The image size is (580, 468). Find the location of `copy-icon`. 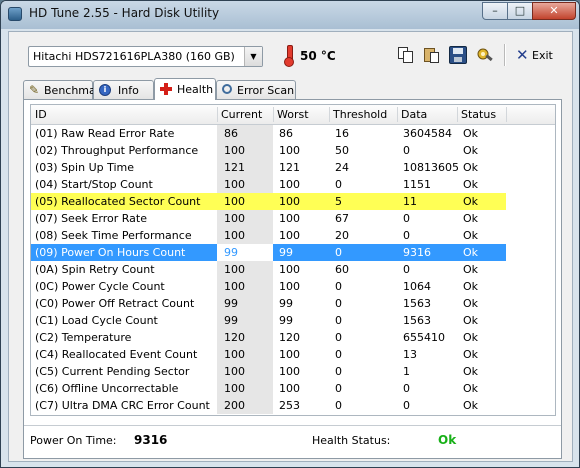

copy-icon is located at coordinates (406, 55).